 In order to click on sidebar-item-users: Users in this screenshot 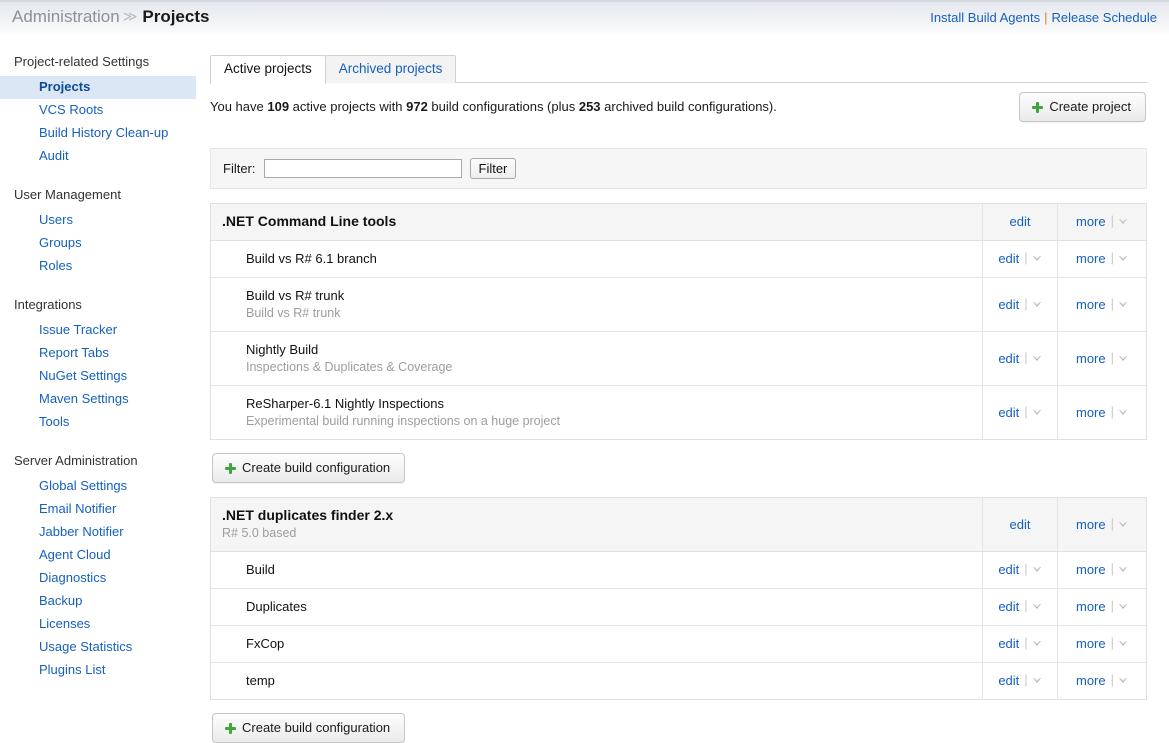, I will do `click(104, 220)`.